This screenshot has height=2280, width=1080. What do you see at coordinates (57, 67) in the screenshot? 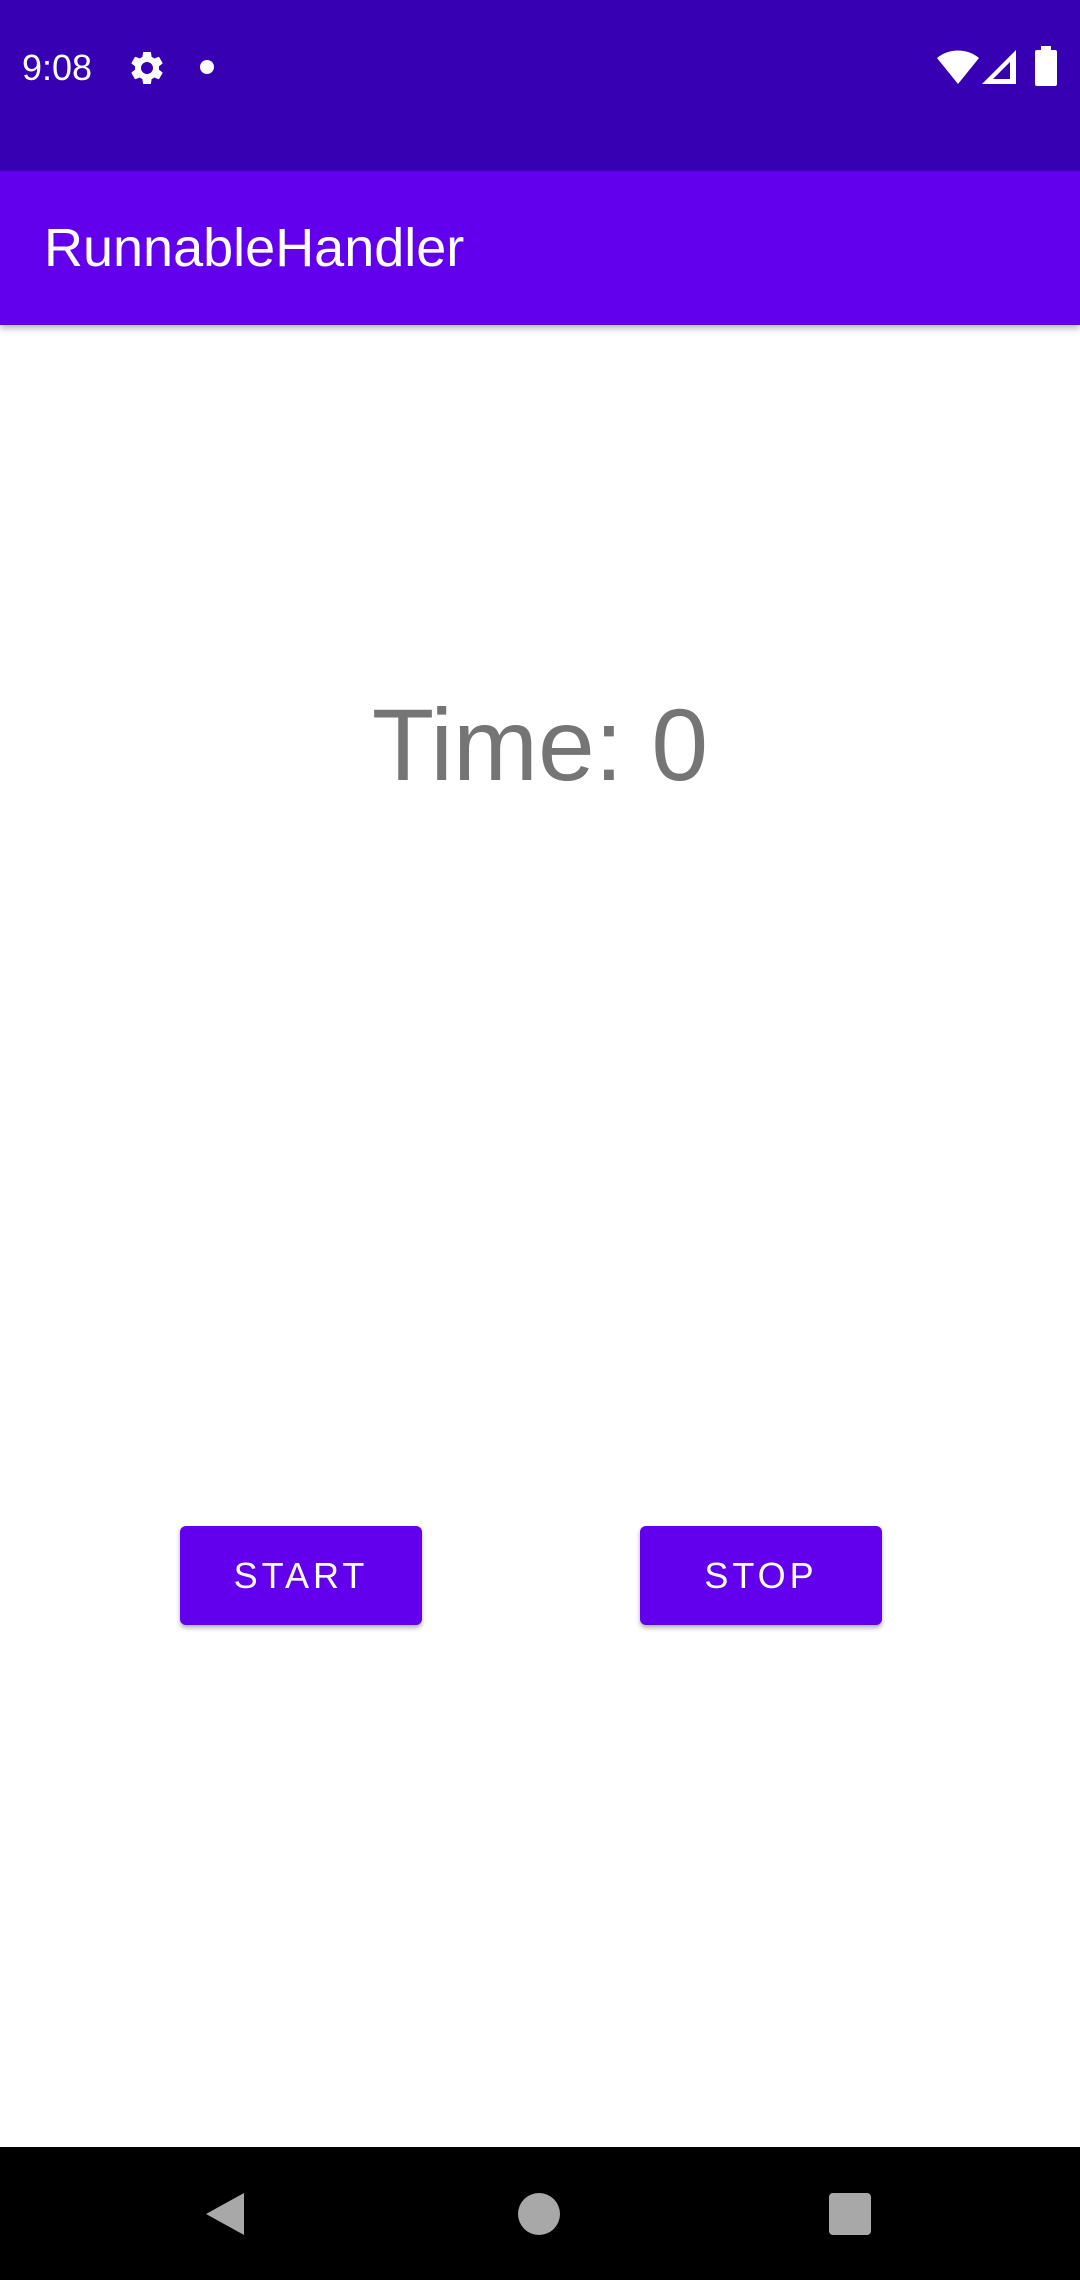
I see `status-time: 9:08` at bounding box center [57, 67].